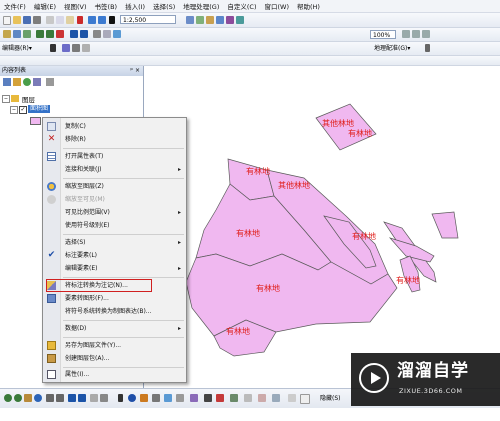 Image resolution: width=500 pixels, height=421 pixels. What do you see at coordinates (240, 20) in the screenshot?
I see `python-icon` at bounding box center [240, 20].